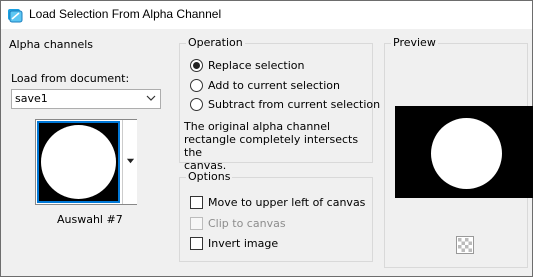  Describe the element at coordinates (266, 15) in the screenshot. I see `title-bar: Load Selection From Alpha Channel` at that location.